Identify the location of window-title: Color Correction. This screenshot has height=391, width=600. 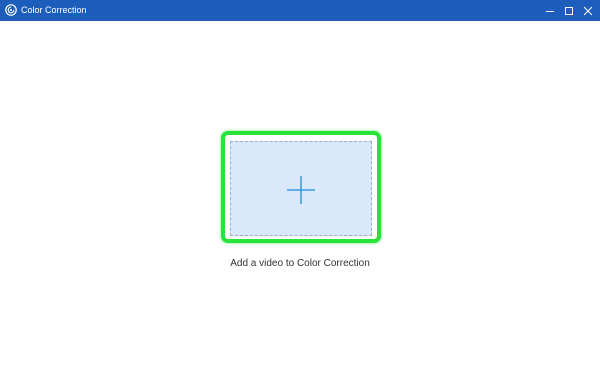
(54, 10).